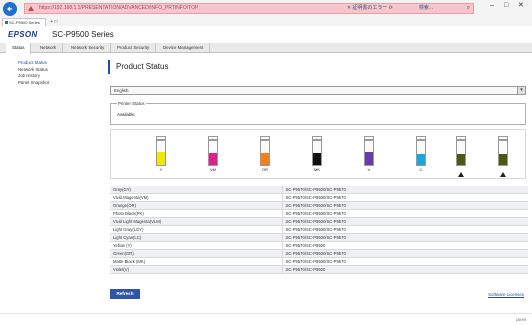 The image size is (532, 325). What do you see at coordinates (23, 34) in the screenshot?
I see `brand-logo: EPSON` at bounding box center [23, 34].